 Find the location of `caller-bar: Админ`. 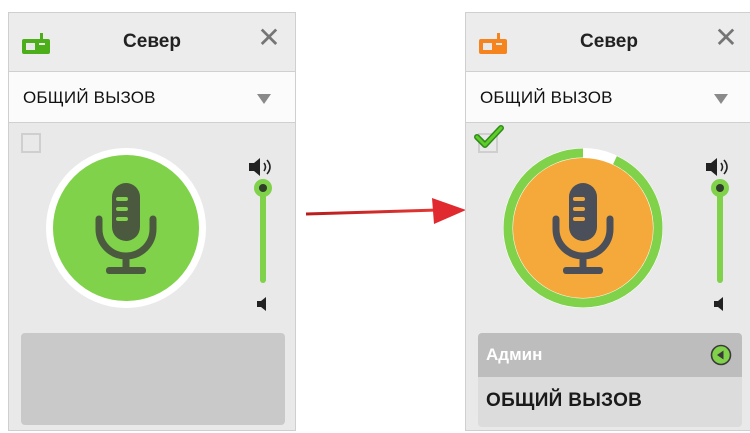

caller-bar: Админ is located at coordinates (610, 355).